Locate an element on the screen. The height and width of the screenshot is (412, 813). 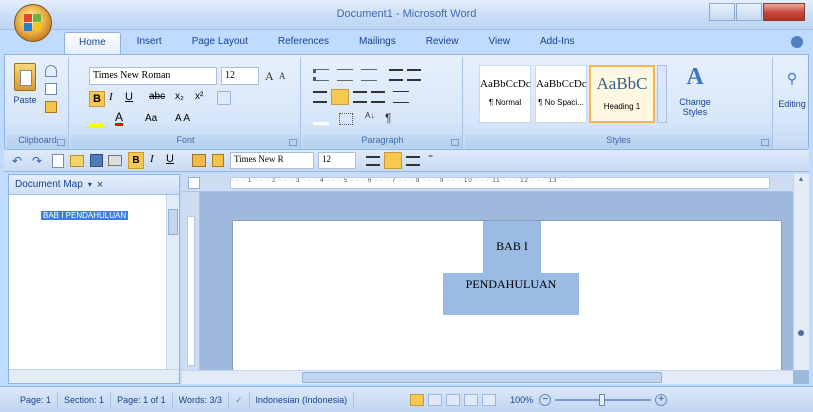
minimize-button is located at coordinates (722, 12).